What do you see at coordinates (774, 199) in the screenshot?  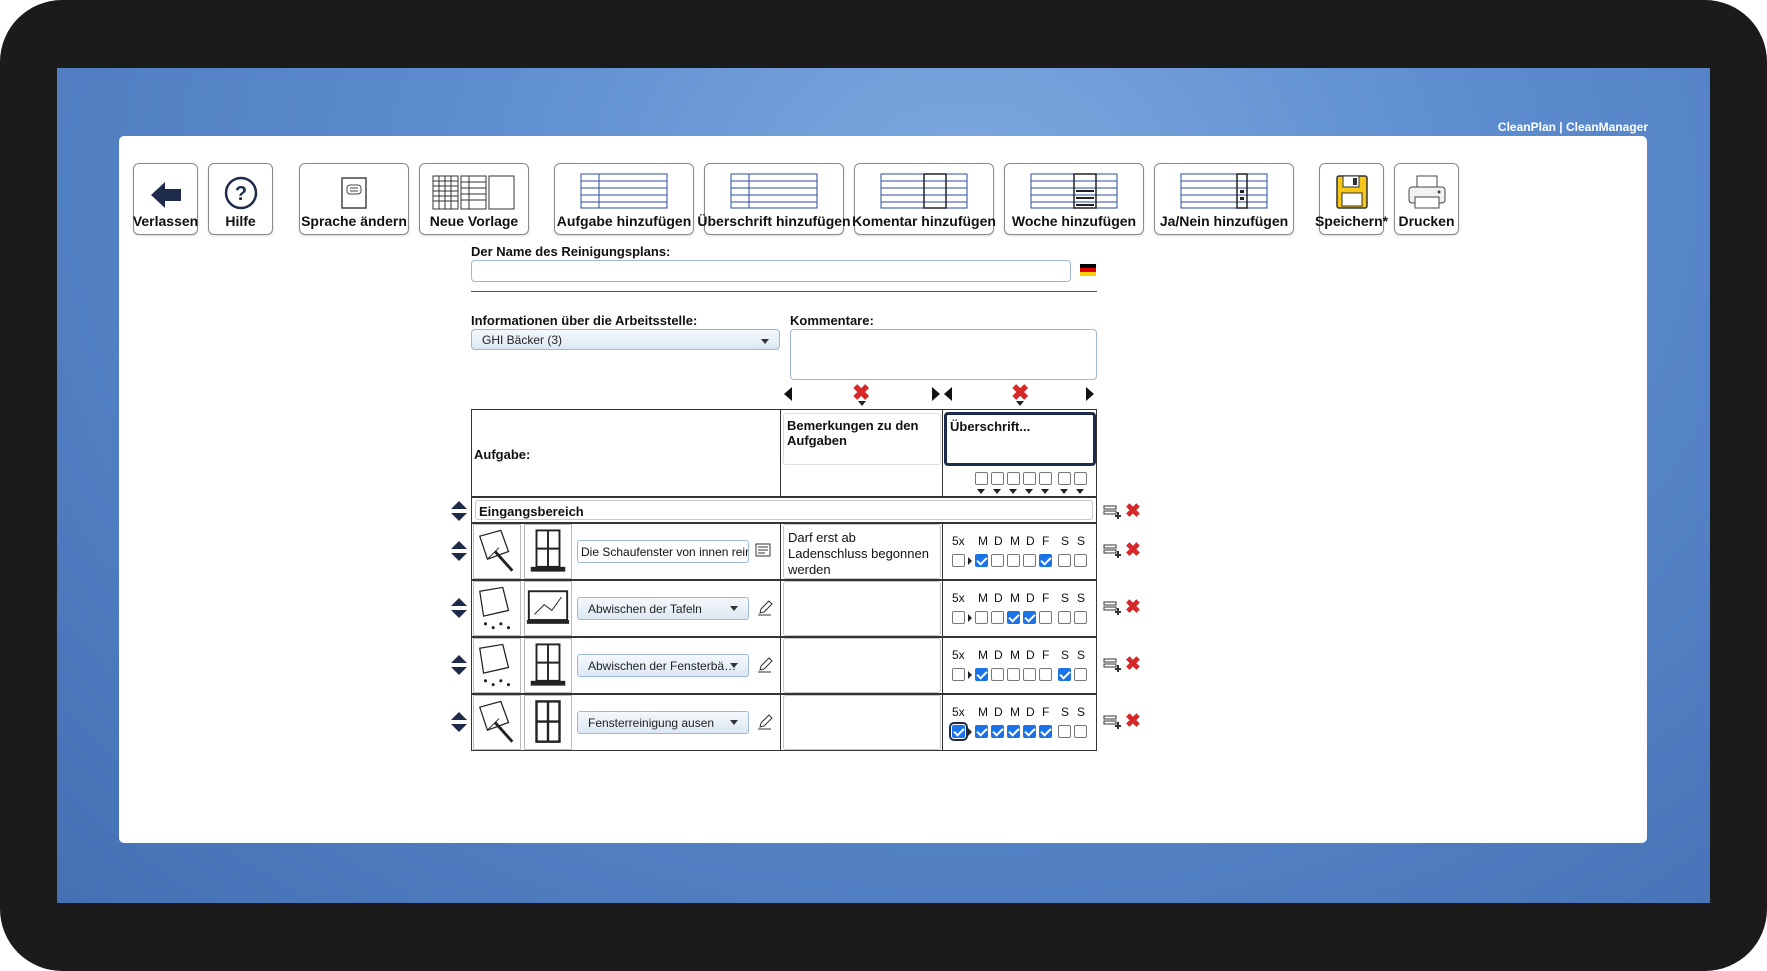 I see `add-heading-button: Überschrift hinzufügen` at bounding box center [774, 199].